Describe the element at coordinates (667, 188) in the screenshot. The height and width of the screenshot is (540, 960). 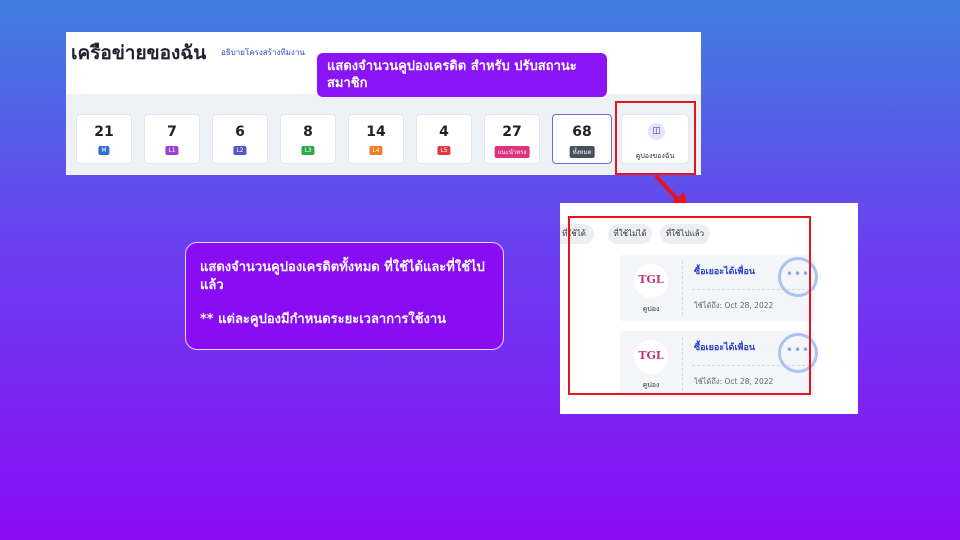
I see `arrow-line` at that location.